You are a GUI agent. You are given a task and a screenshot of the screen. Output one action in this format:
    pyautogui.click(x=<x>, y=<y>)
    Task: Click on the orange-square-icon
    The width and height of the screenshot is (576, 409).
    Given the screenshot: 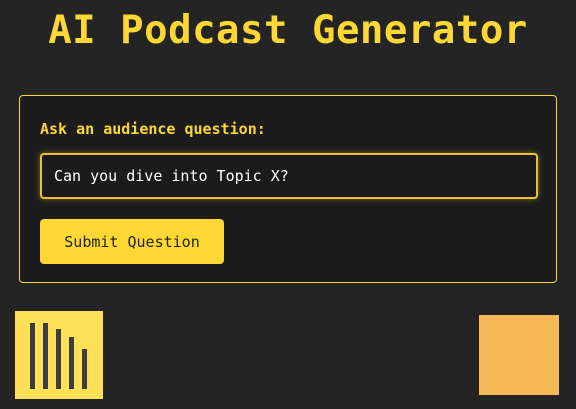 What is the action you would take?
    pyautogui.click(x=519, y=355)
    